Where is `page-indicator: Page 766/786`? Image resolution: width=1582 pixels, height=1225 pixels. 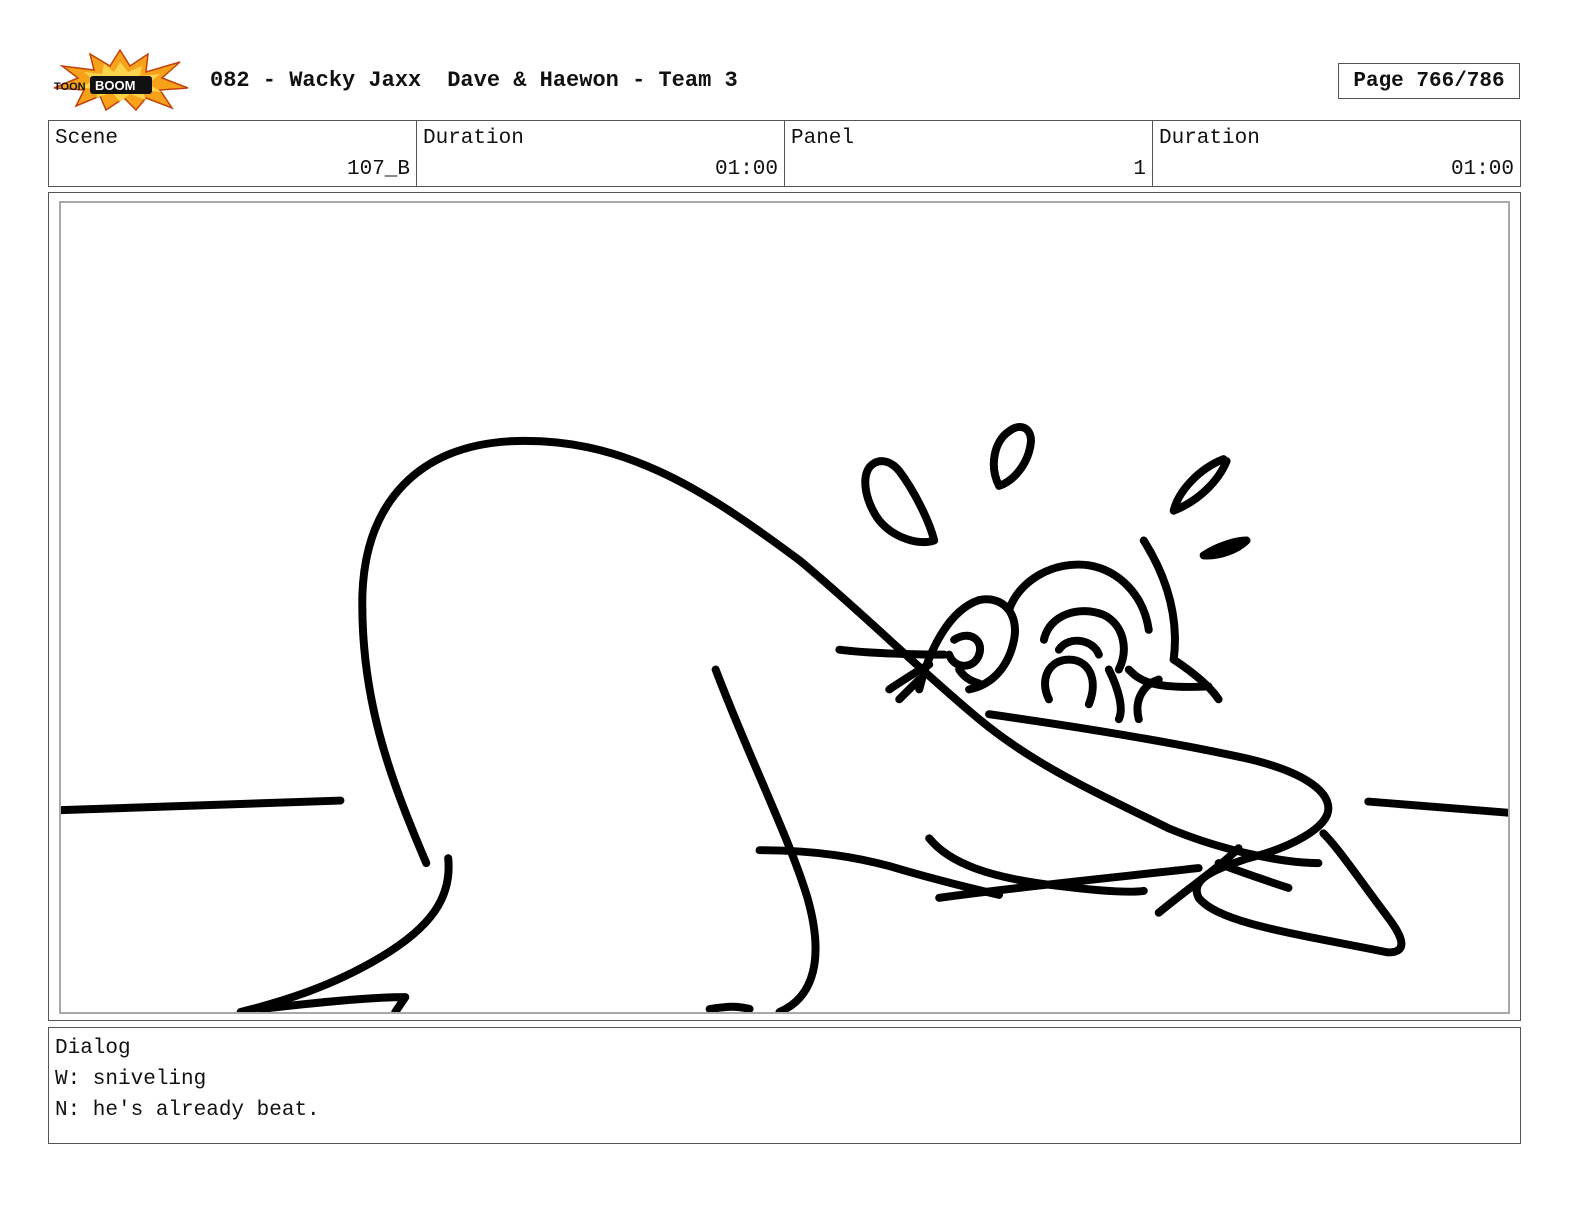 page-indicator: Page 766/786 is located at coordinates (1429, 81).